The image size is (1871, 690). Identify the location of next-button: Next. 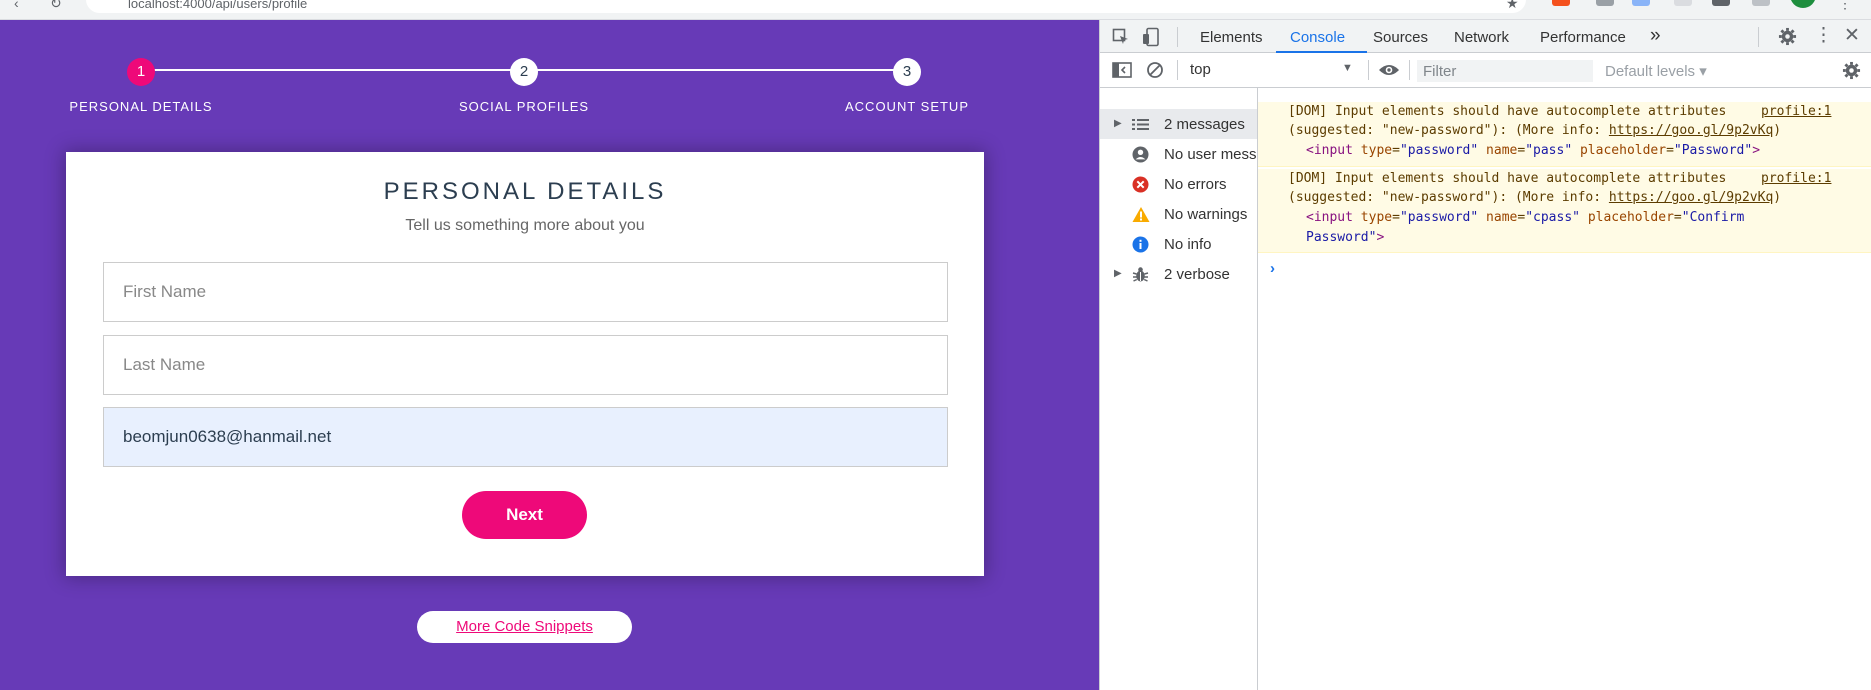
(524, 515).